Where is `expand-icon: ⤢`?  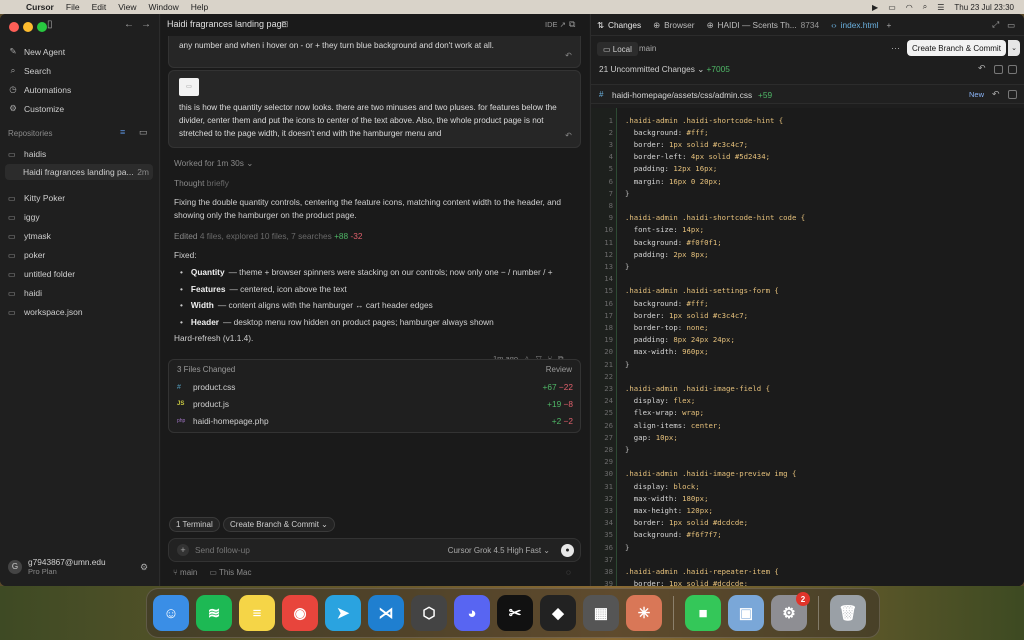 expand-icon: ⤢ is located at coordinates (995, 24).